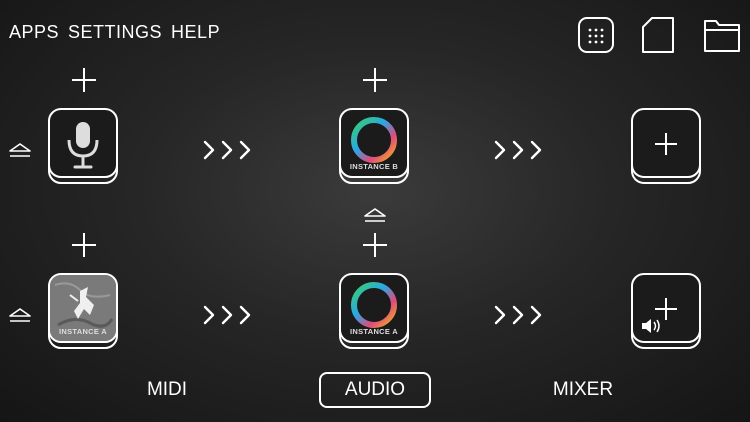 This screenshot has height=422, width=750. What do you see at coordinates (375, 390) in the screenshot?
I see `tab-audio: AUDIO` at bounding box center [375, 390].